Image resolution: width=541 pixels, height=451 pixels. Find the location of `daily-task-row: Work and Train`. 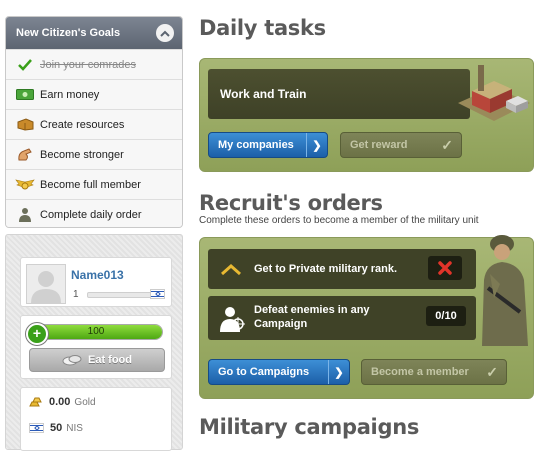

daily-task-row: Work and Train is located at coordinates (339, 94).